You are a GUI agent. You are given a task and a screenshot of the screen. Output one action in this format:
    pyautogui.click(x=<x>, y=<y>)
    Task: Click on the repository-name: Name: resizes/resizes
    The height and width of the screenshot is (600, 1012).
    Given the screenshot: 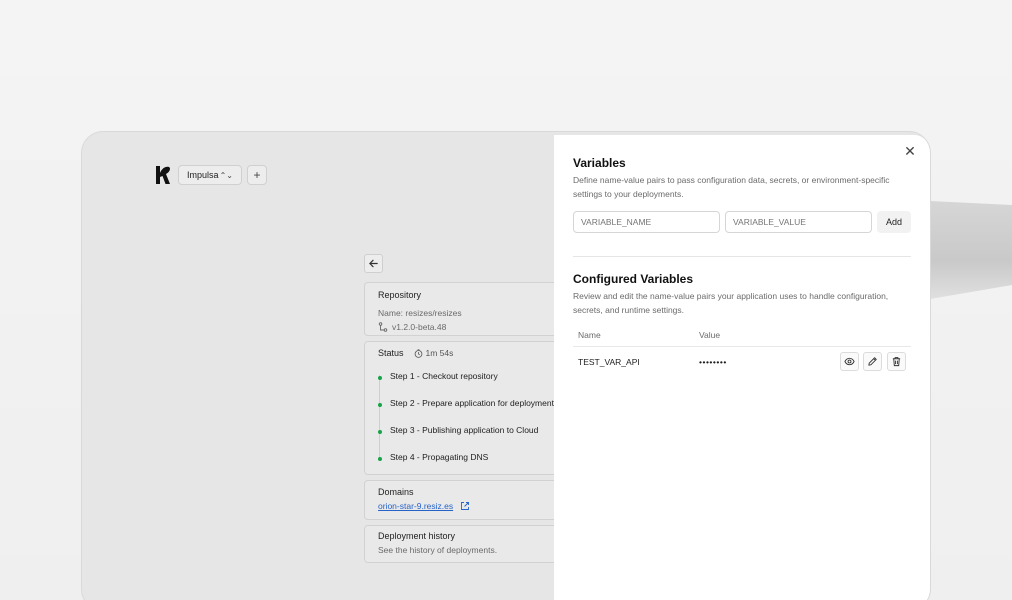 What is the action you would take?
    pyautogui.click(x=420, y=313)
    